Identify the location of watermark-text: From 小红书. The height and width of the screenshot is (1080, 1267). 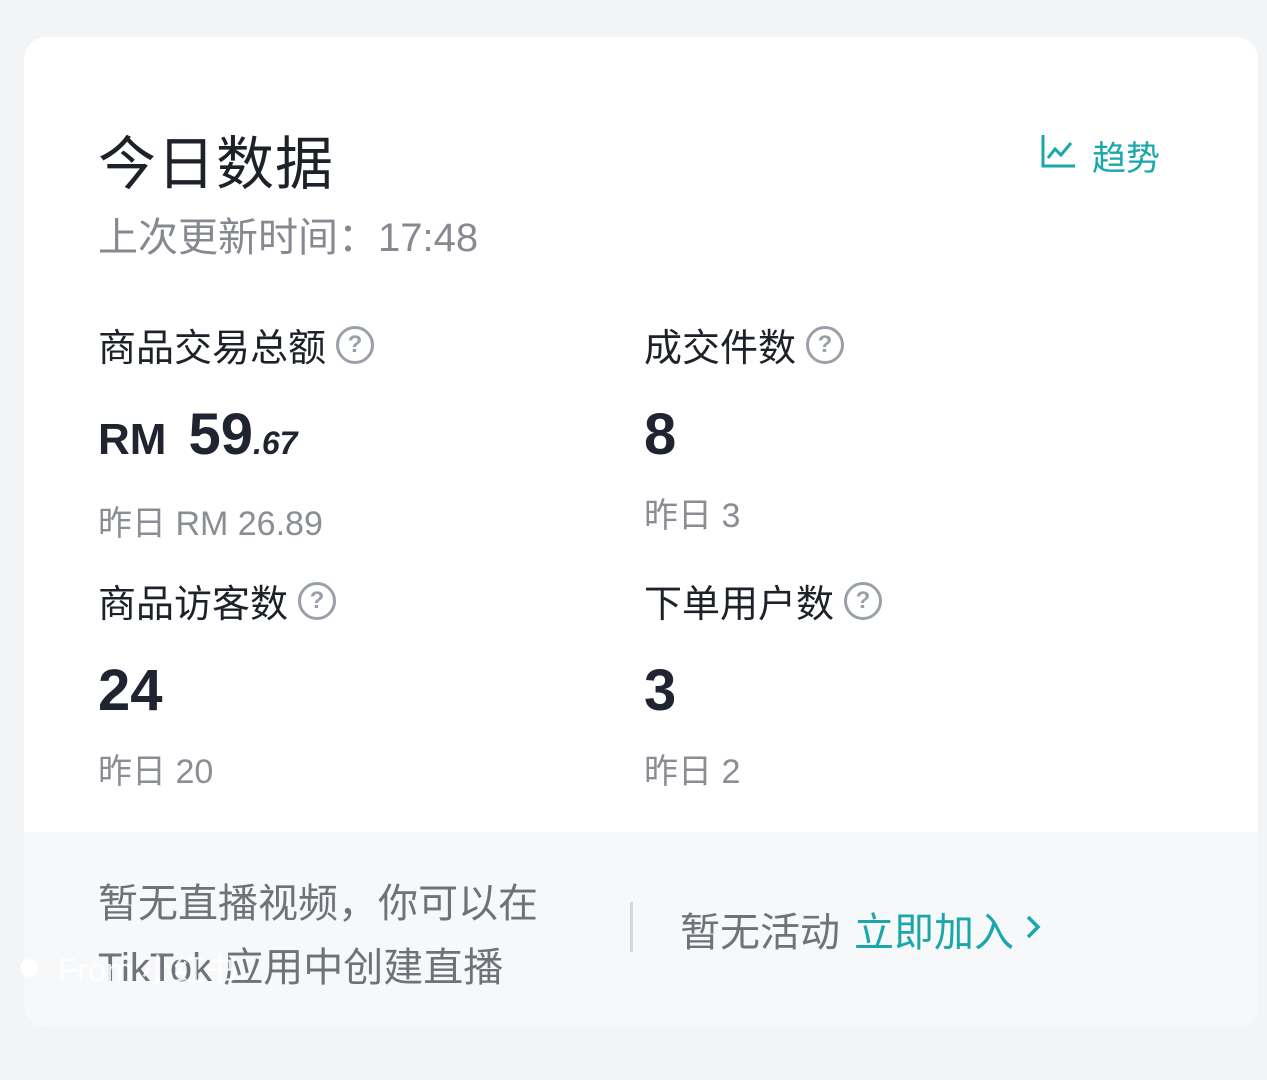
(148, 970).